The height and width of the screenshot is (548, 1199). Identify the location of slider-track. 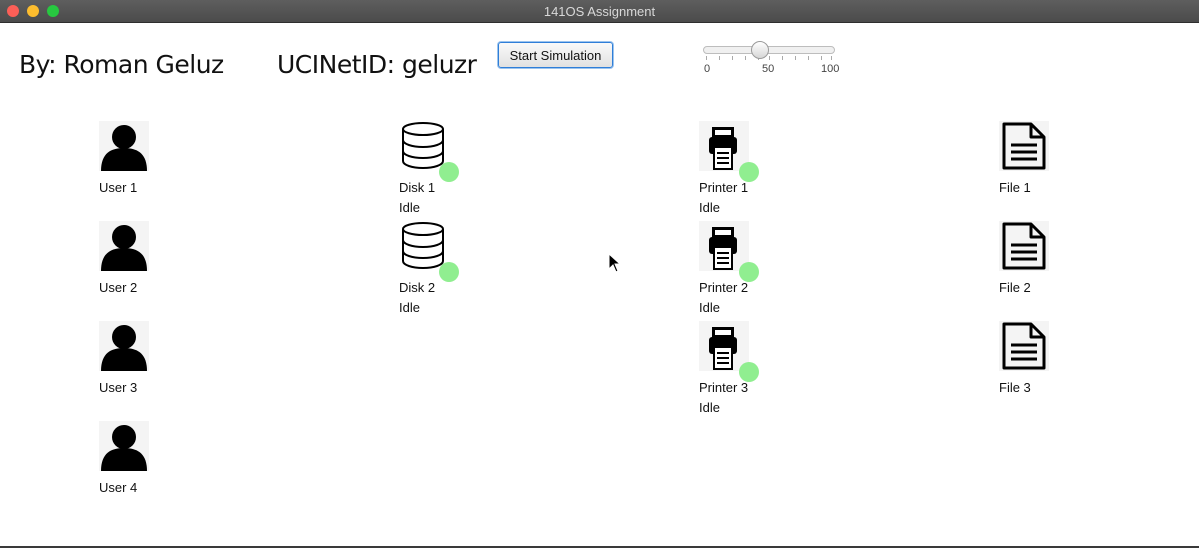
(769, 50).